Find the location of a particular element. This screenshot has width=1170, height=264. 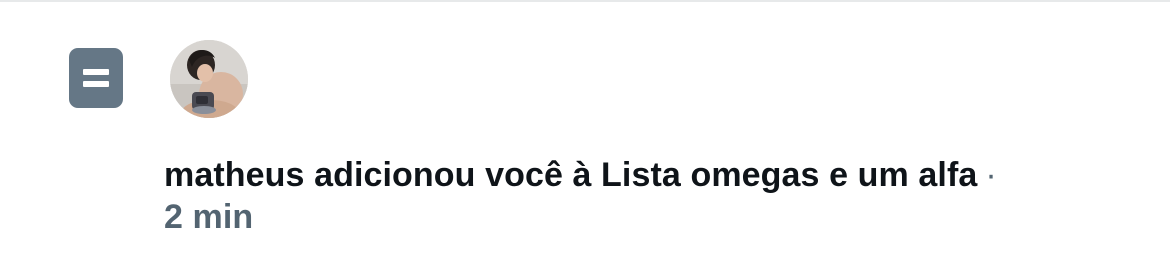

timestamp: 2 min is located at coordinates (654, 217).